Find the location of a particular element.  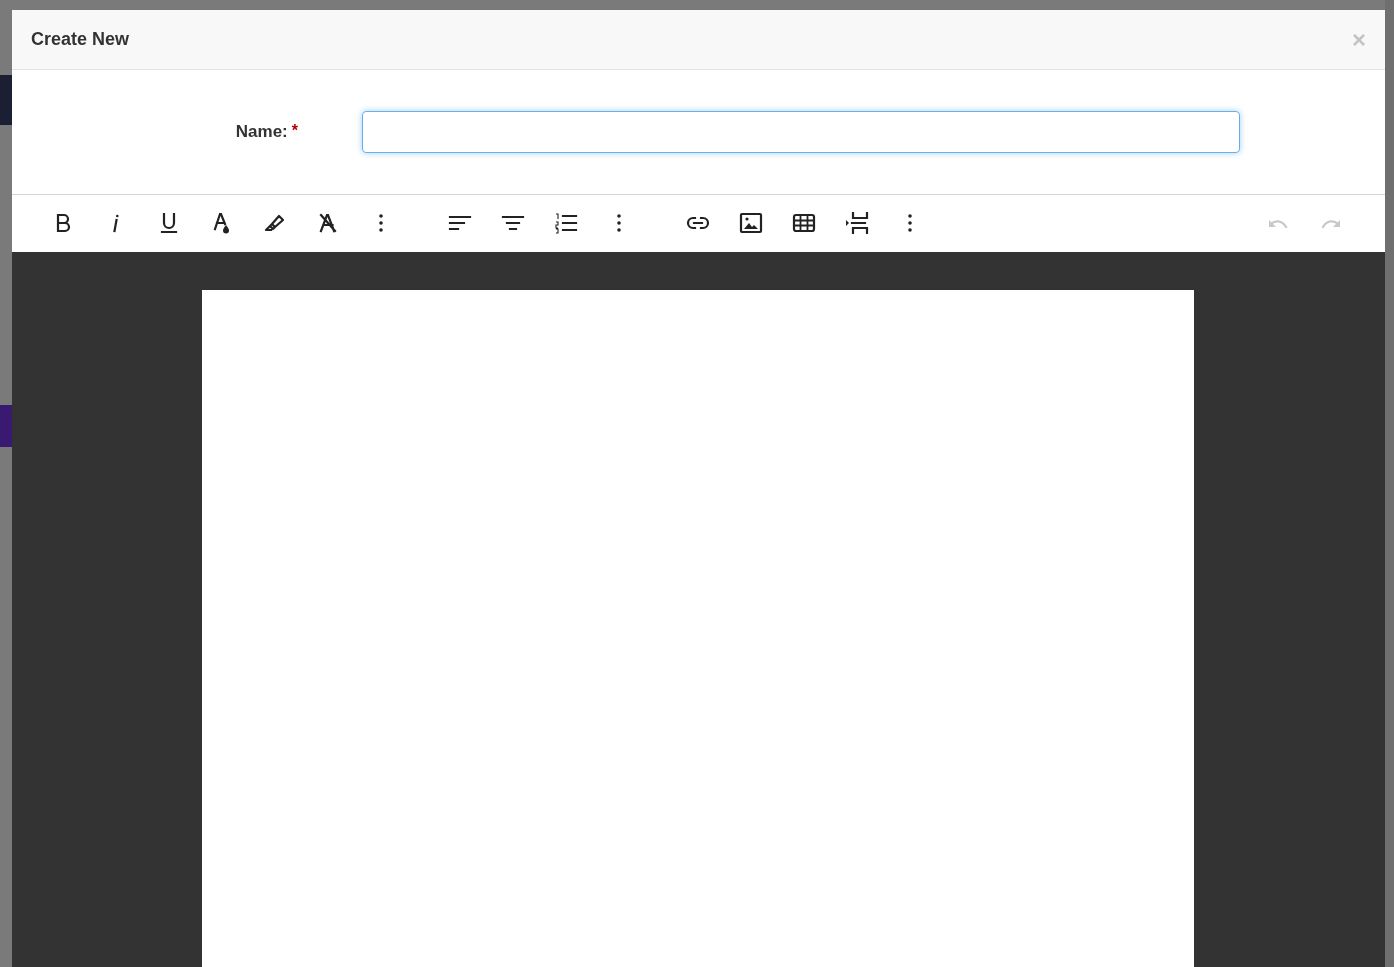

dialog-title: Create New is located at coordinates (80, 39).